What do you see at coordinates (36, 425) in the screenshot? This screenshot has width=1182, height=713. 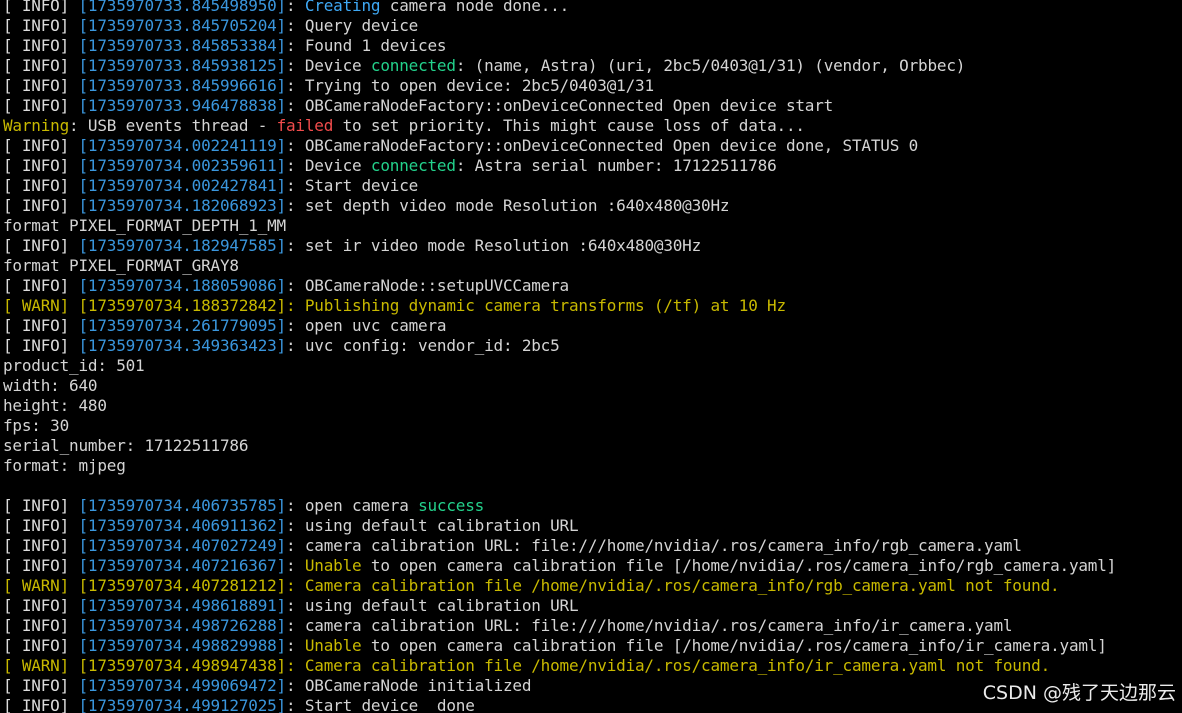 I see `log-text: fps: 30` at bounding box center [36, 425].